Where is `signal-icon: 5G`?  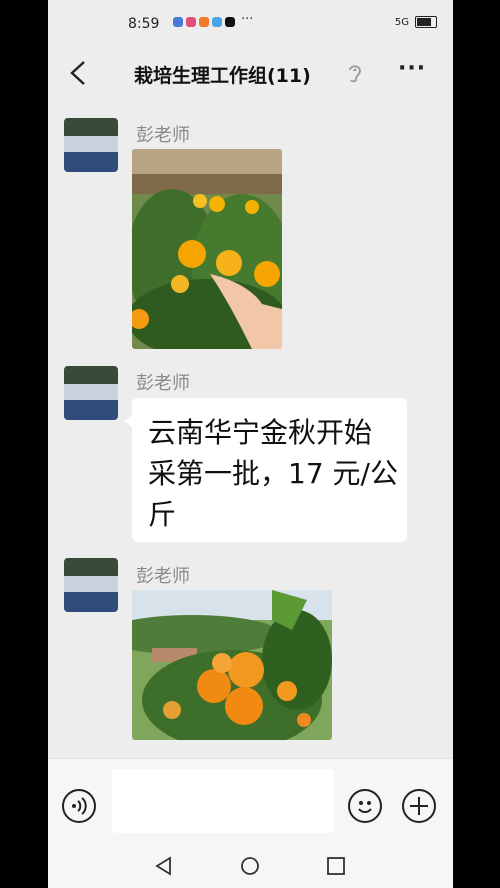
signal-icon: 5G is located at coordinates (401, 22).